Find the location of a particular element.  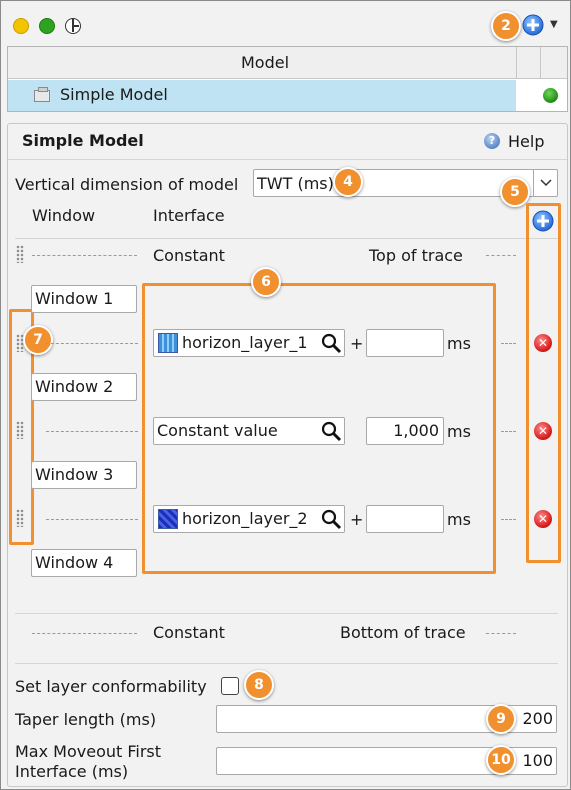

offset-value: 1,000 is located at coordinates (416, 430).